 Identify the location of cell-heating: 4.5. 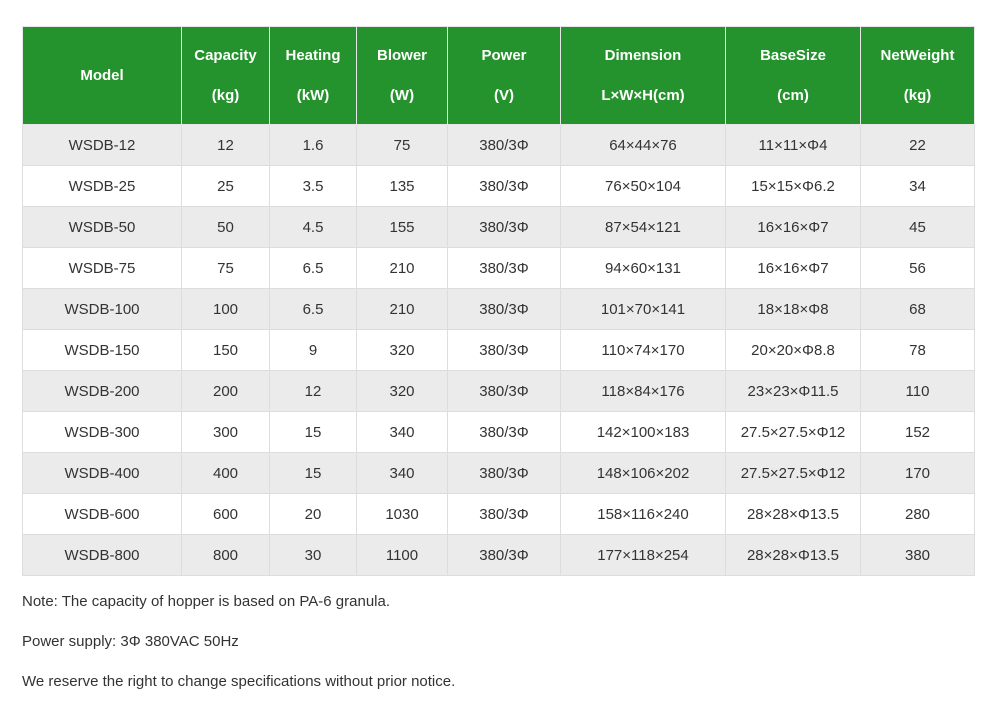
(313, 227).